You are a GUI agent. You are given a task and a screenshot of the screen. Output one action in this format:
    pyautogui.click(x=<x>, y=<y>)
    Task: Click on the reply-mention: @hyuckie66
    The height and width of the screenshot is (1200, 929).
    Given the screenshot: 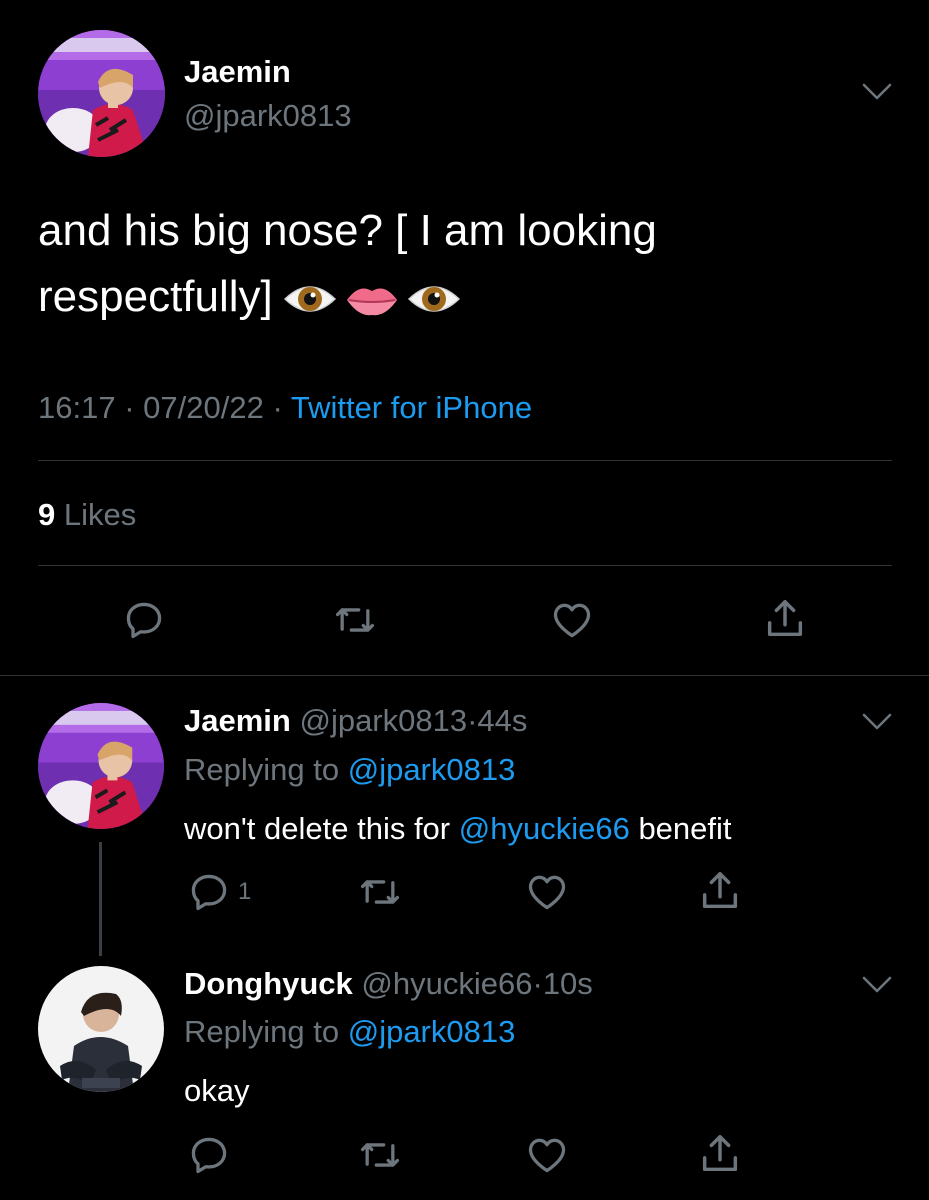 What is the action you would take?
    pyautogui.click(x=544, y=828)
    